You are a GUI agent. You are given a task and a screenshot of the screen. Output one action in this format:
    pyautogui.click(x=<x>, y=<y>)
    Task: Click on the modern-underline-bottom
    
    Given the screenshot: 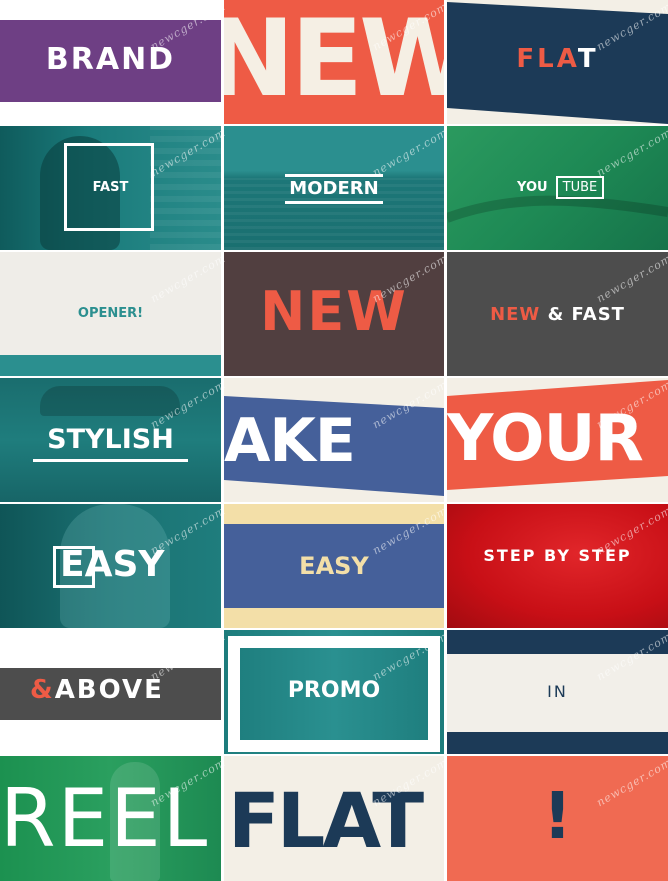 What is the action you would take?
    pyautogui.click(x=334, y=202)
    